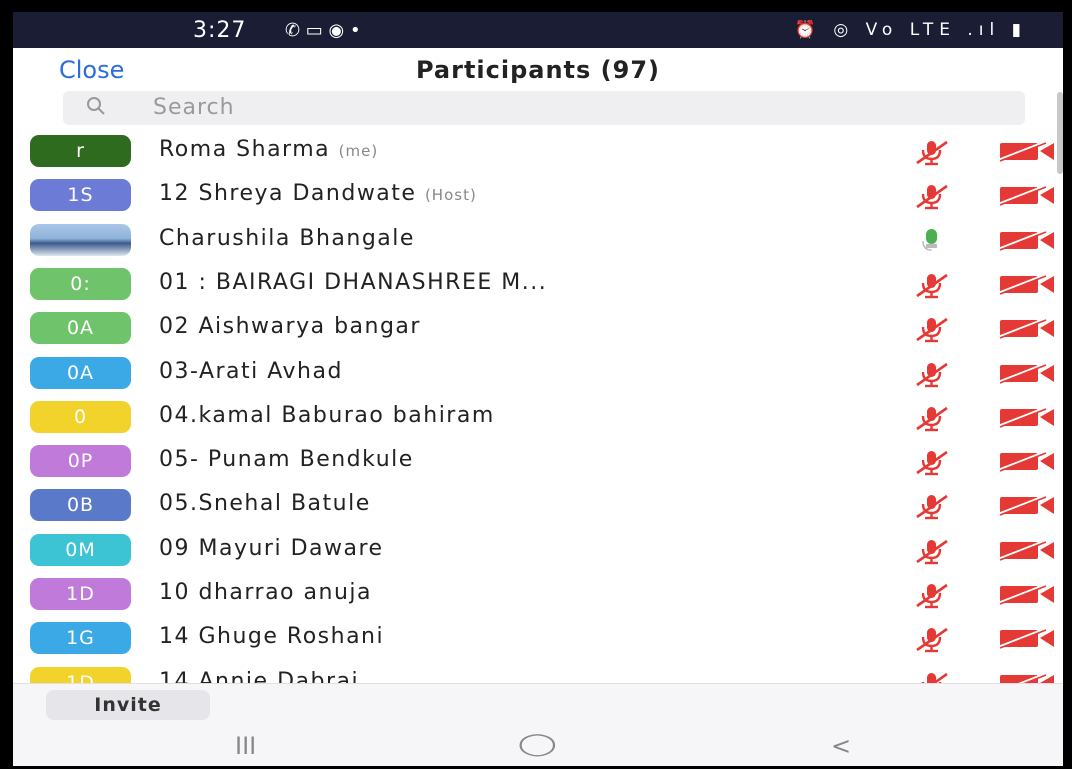  What do you see at coordinates (538, 30) in the screenshot?
I see `status-bar: 3:27 ✆ ▭ ◉ • ⏰ ◎ Vo LTE .ıl ▮` at bounding box center [538, 30].